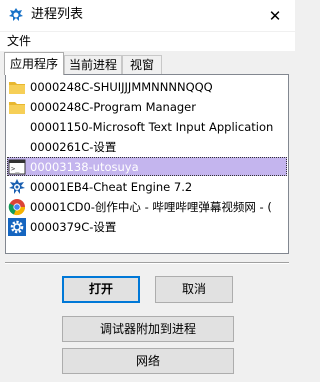 The width and height of the screenshot is (320, 382). Describe the element at coordinates (17, 207) in the screenshot. I see `chrome-icon` at that location.